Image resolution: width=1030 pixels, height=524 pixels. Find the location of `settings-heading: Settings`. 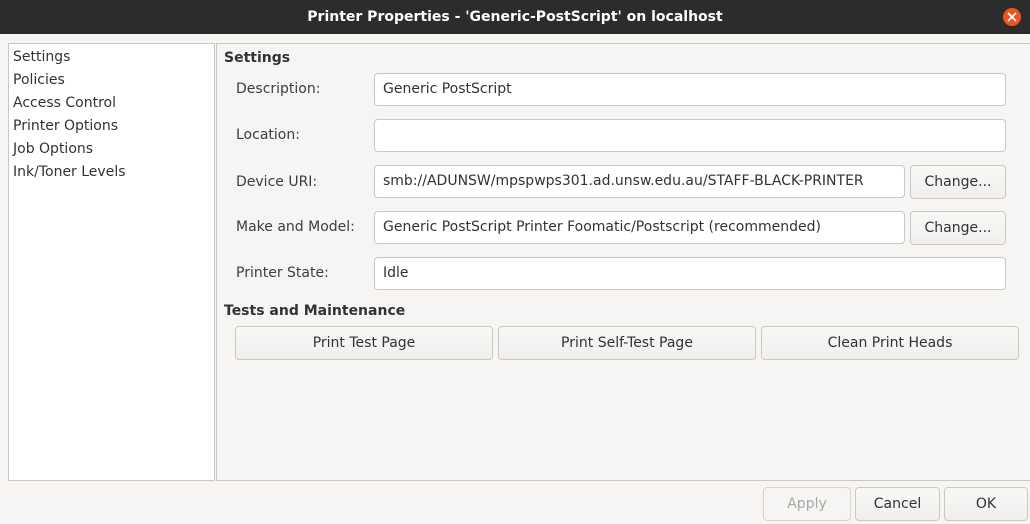

settings-heading: Settings is located at coordinates (257, 58).